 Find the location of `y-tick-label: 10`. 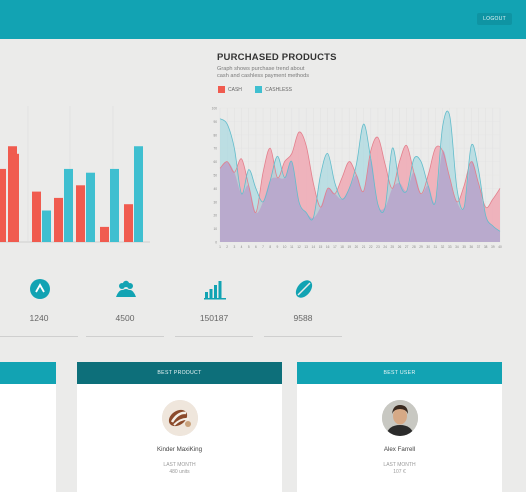

y-tick-label: 10 is located at coordinates (215, 229).